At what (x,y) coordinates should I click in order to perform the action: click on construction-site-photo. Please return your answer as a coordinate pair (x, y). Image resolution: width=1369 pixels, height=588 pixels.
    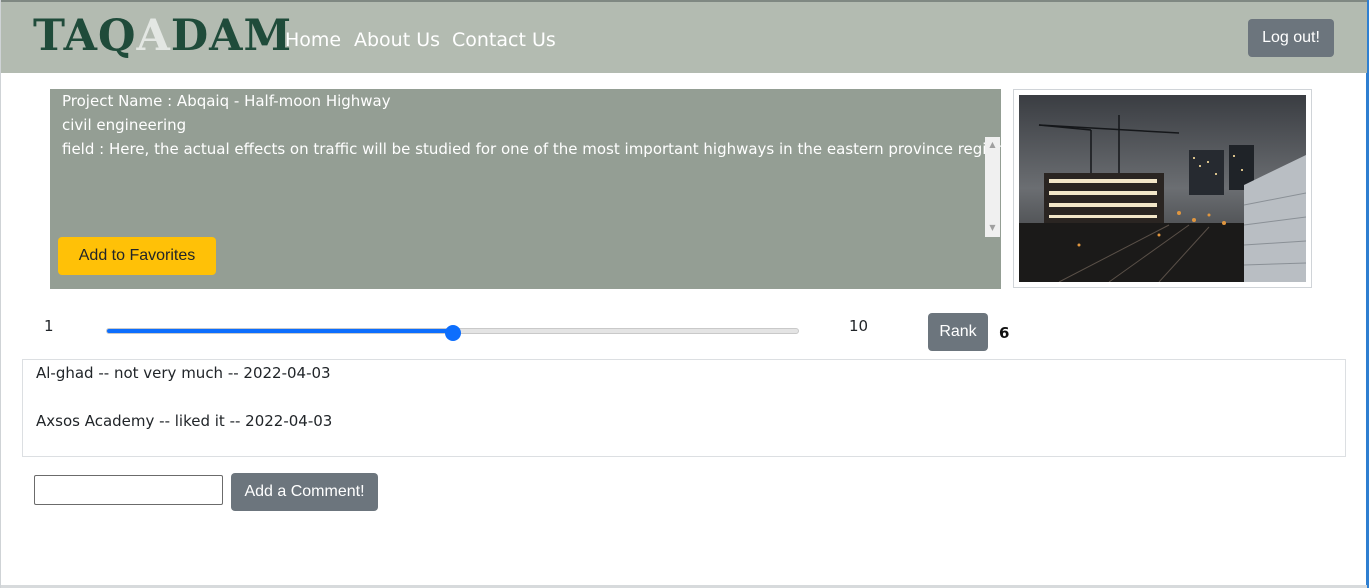
    Looking at the image, I should click on (1162, 188).